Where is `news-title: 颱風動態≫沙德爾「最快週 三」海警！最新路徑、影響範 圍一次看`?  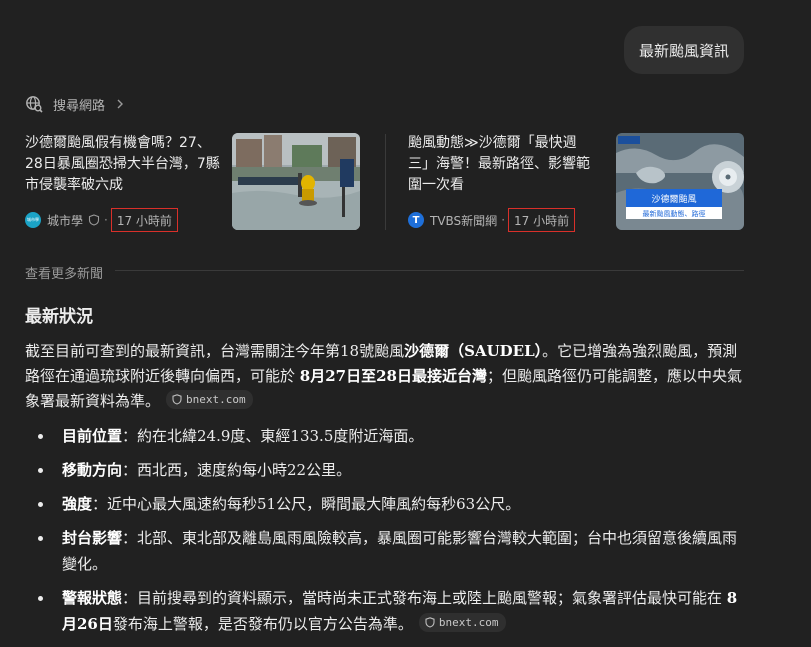 news-title: 颱風動態≫沙德爾「最快週 三」海警！最新路徑、影響範 圍一次看 is located at coordinates (499, 164).